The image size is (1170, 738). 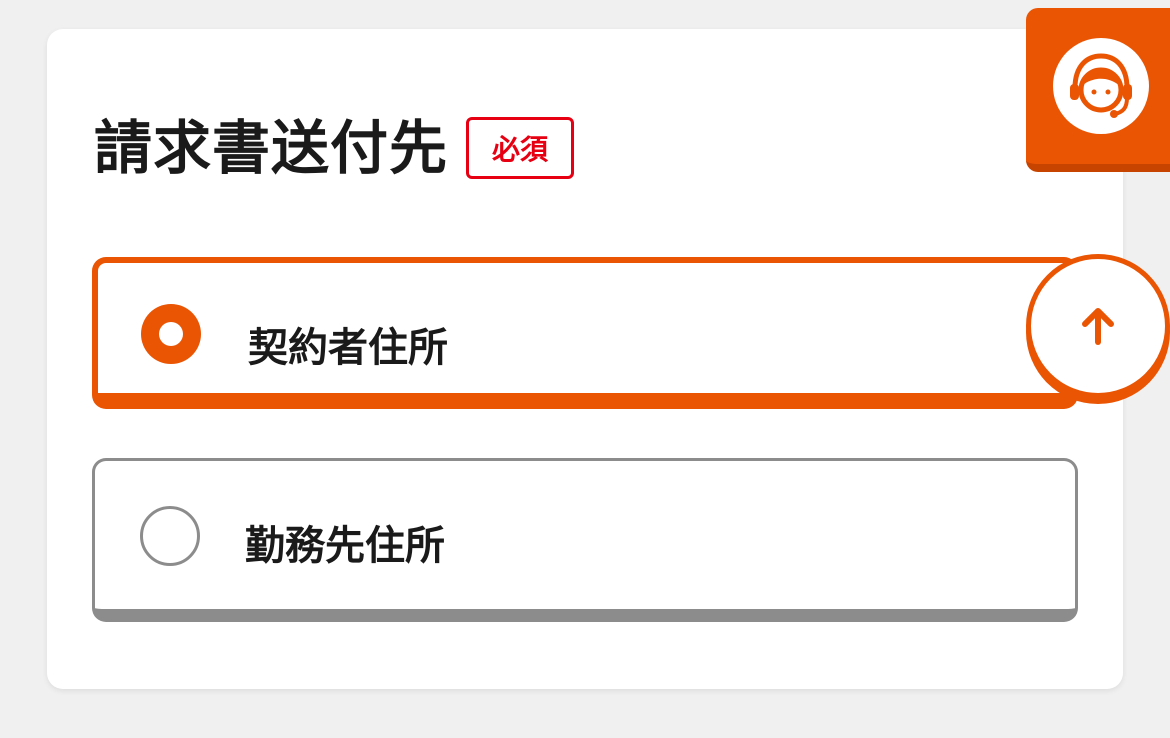 What do you see at coordinates (348, 348) in the screenshot?
I see `option-label: 契約者住所` at bounding box center [348, 348].